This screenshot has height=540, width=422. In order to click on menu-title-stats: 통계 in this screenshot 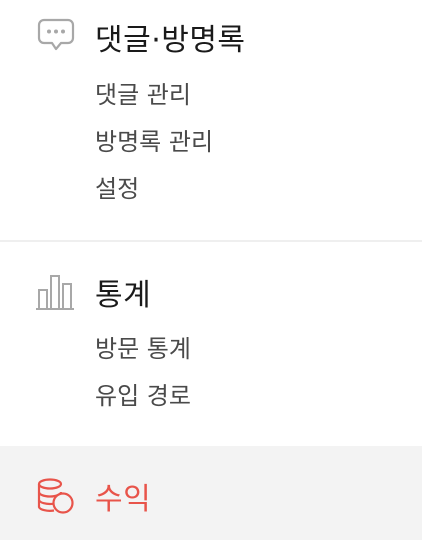, I will do `click(123, 292)`.